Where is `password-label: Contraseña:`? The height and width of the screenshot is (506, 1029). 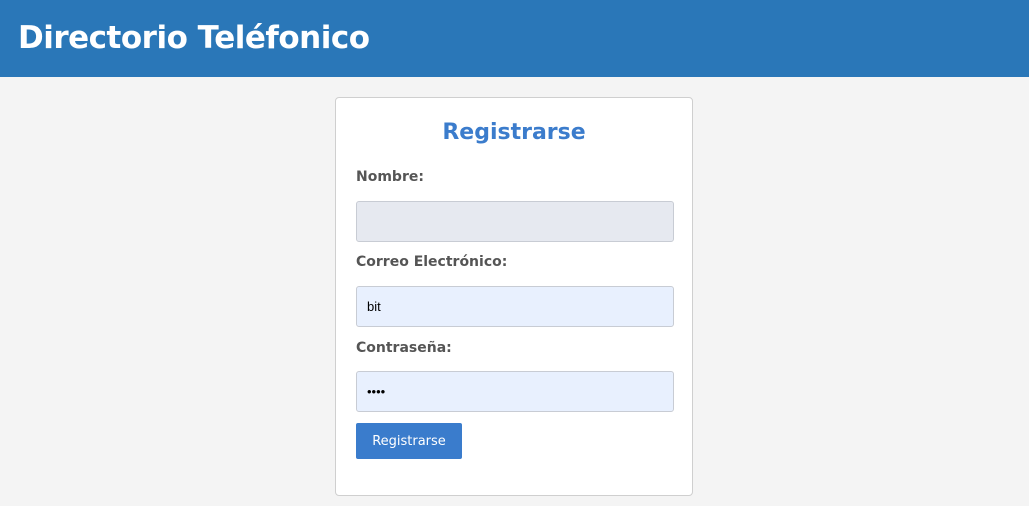 password-label: Contraseña: is located at coordinates (404, 348).